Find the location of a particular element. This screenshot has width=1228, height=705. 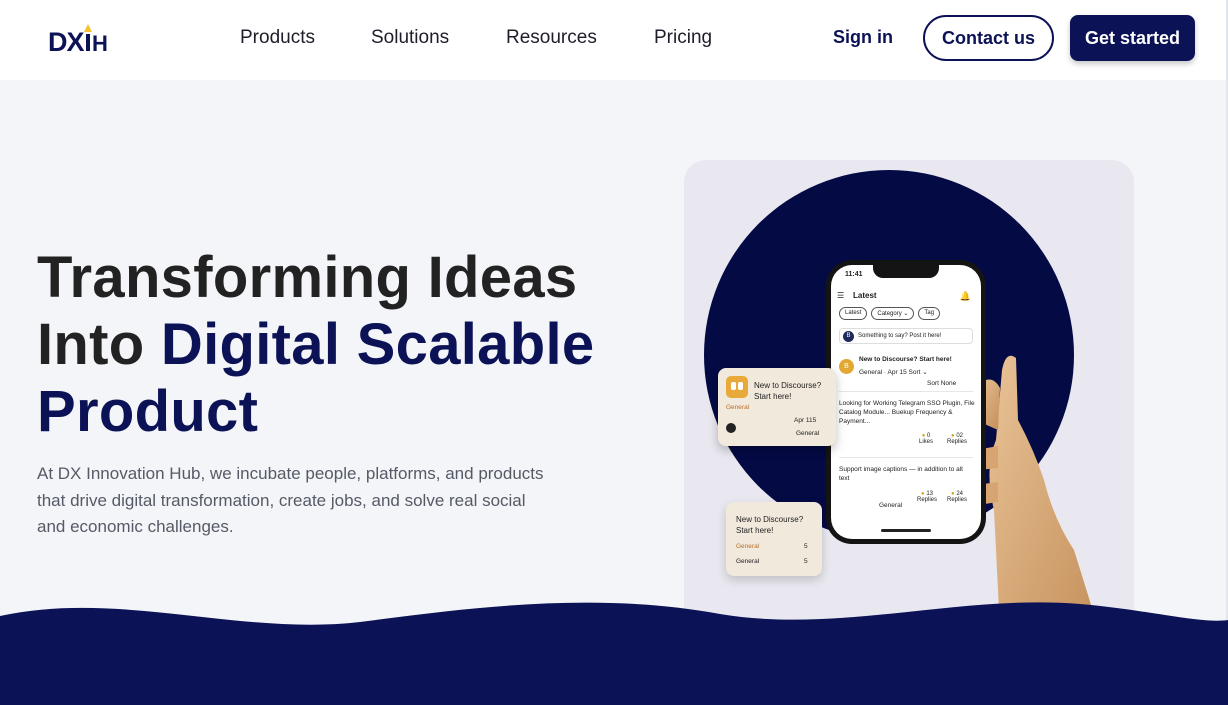

topic-3-replies: ● 24 Replies is located at coordinates (957, 497).